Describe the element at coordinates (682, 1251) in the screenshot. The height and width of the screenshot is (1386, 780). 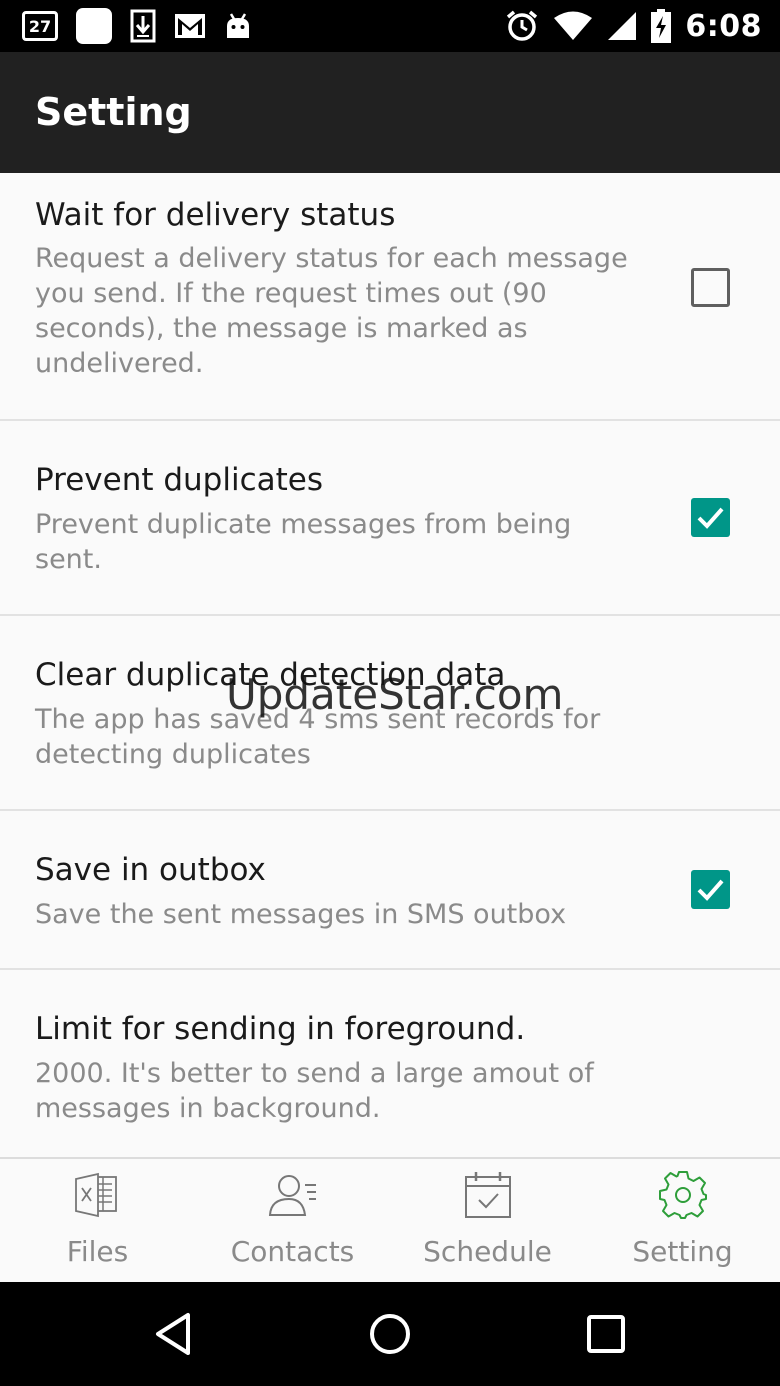
I see `tab-label: Setting` at that location.